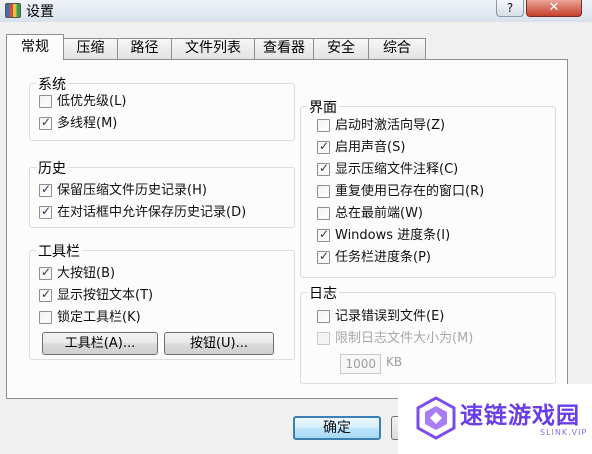 This screenshot has width=592, height=454. What do you see at coordinates (52, 168) in the screenshot?
I see `group-history-title: 历史` at bounding box center [52, 168].